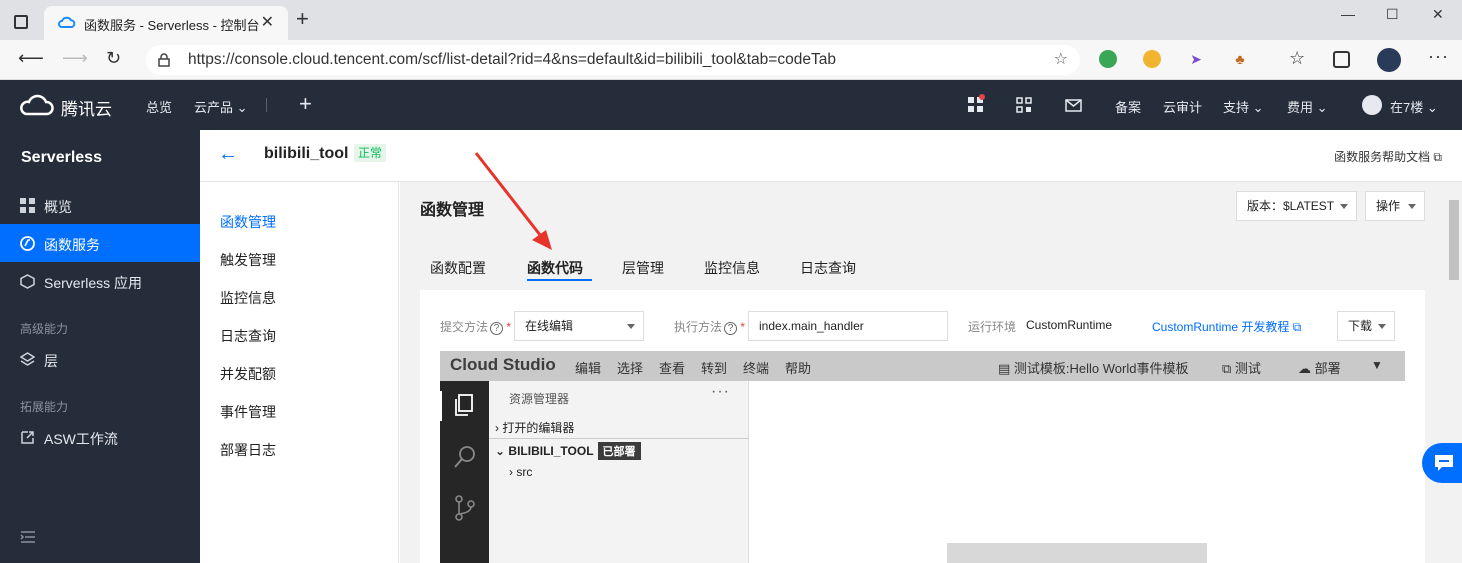 The image size is (1462, 563). I want to click on submenu-monitoring: 监控信息, so click(248, 298).